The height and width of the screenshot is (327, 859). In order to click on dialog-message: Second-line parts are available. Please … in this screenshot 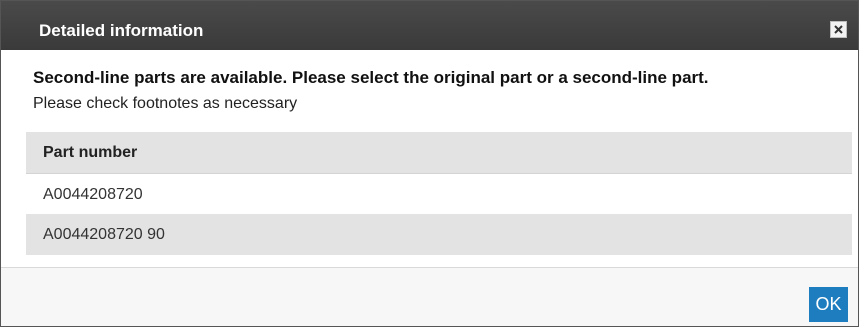, I will do `click(371, 77)`.